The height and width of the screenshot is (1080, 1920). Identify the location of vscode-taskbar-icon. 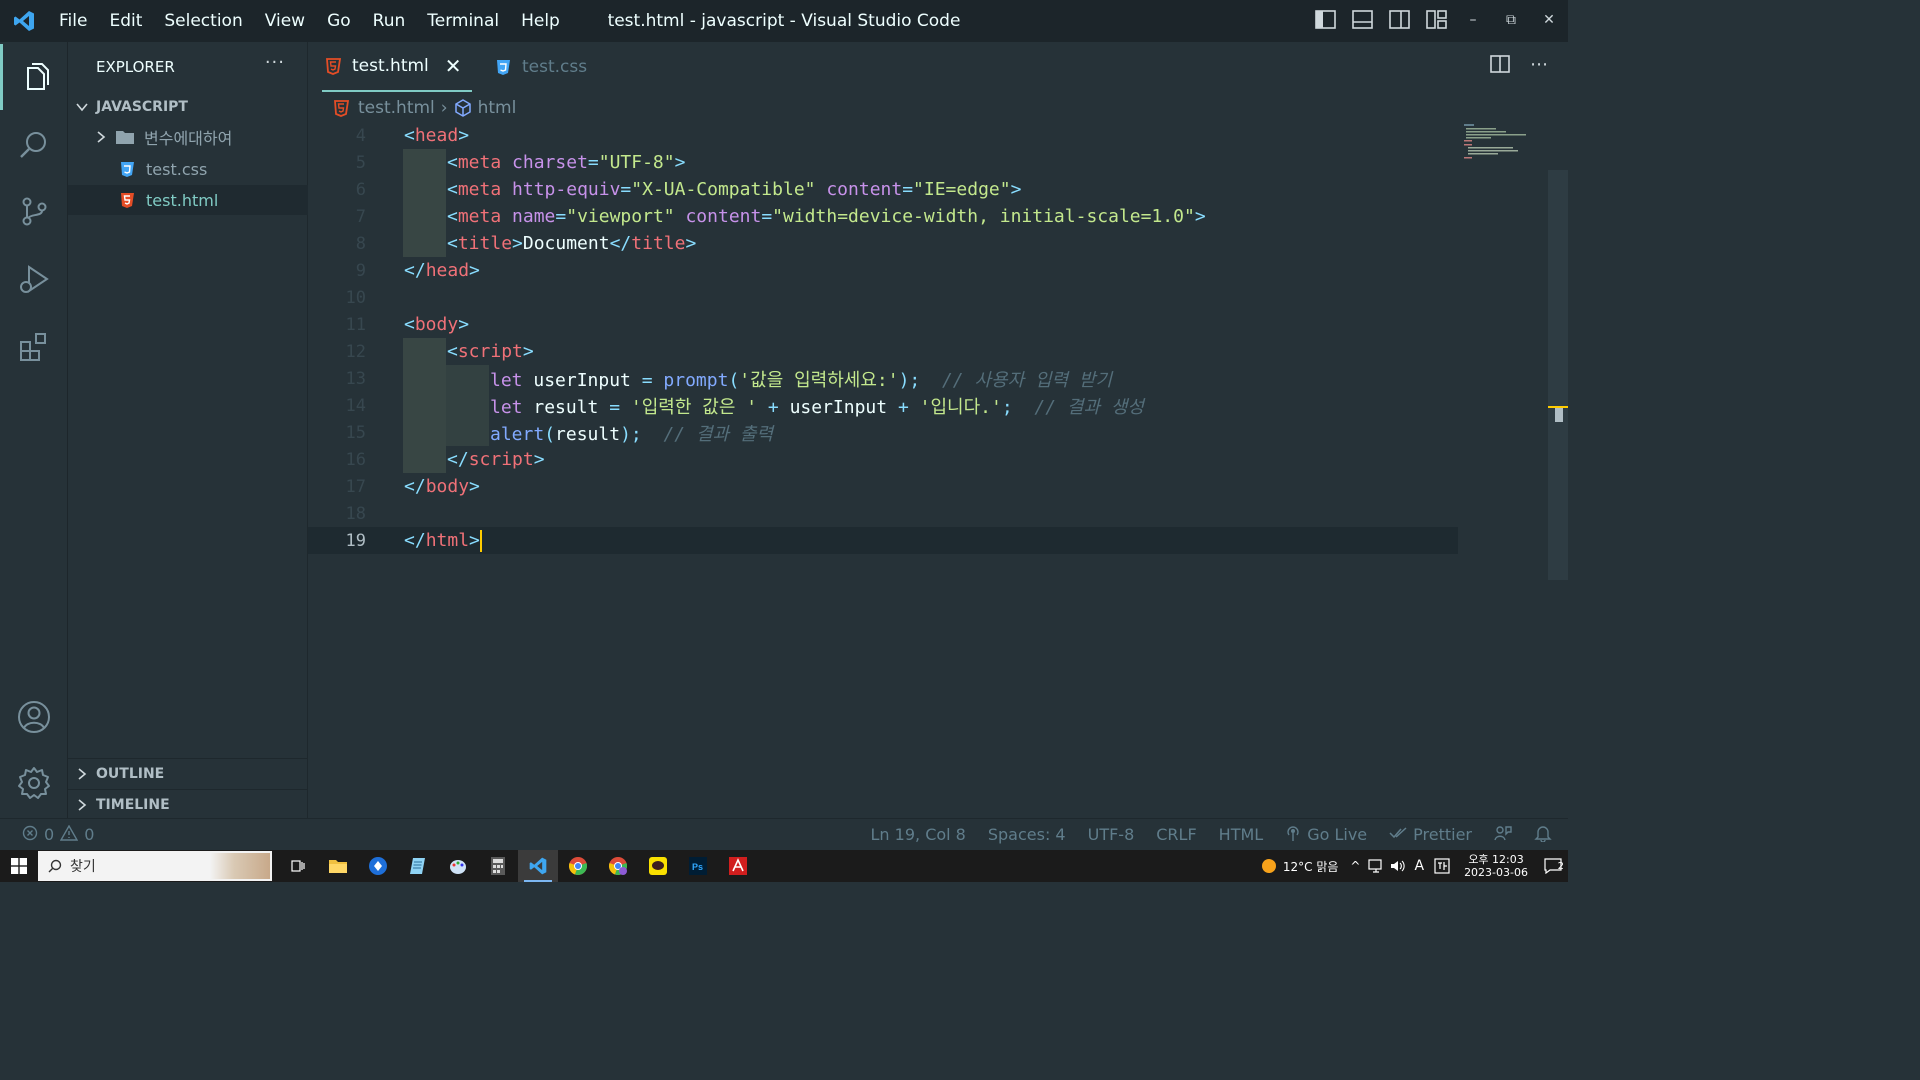
(538, 866).